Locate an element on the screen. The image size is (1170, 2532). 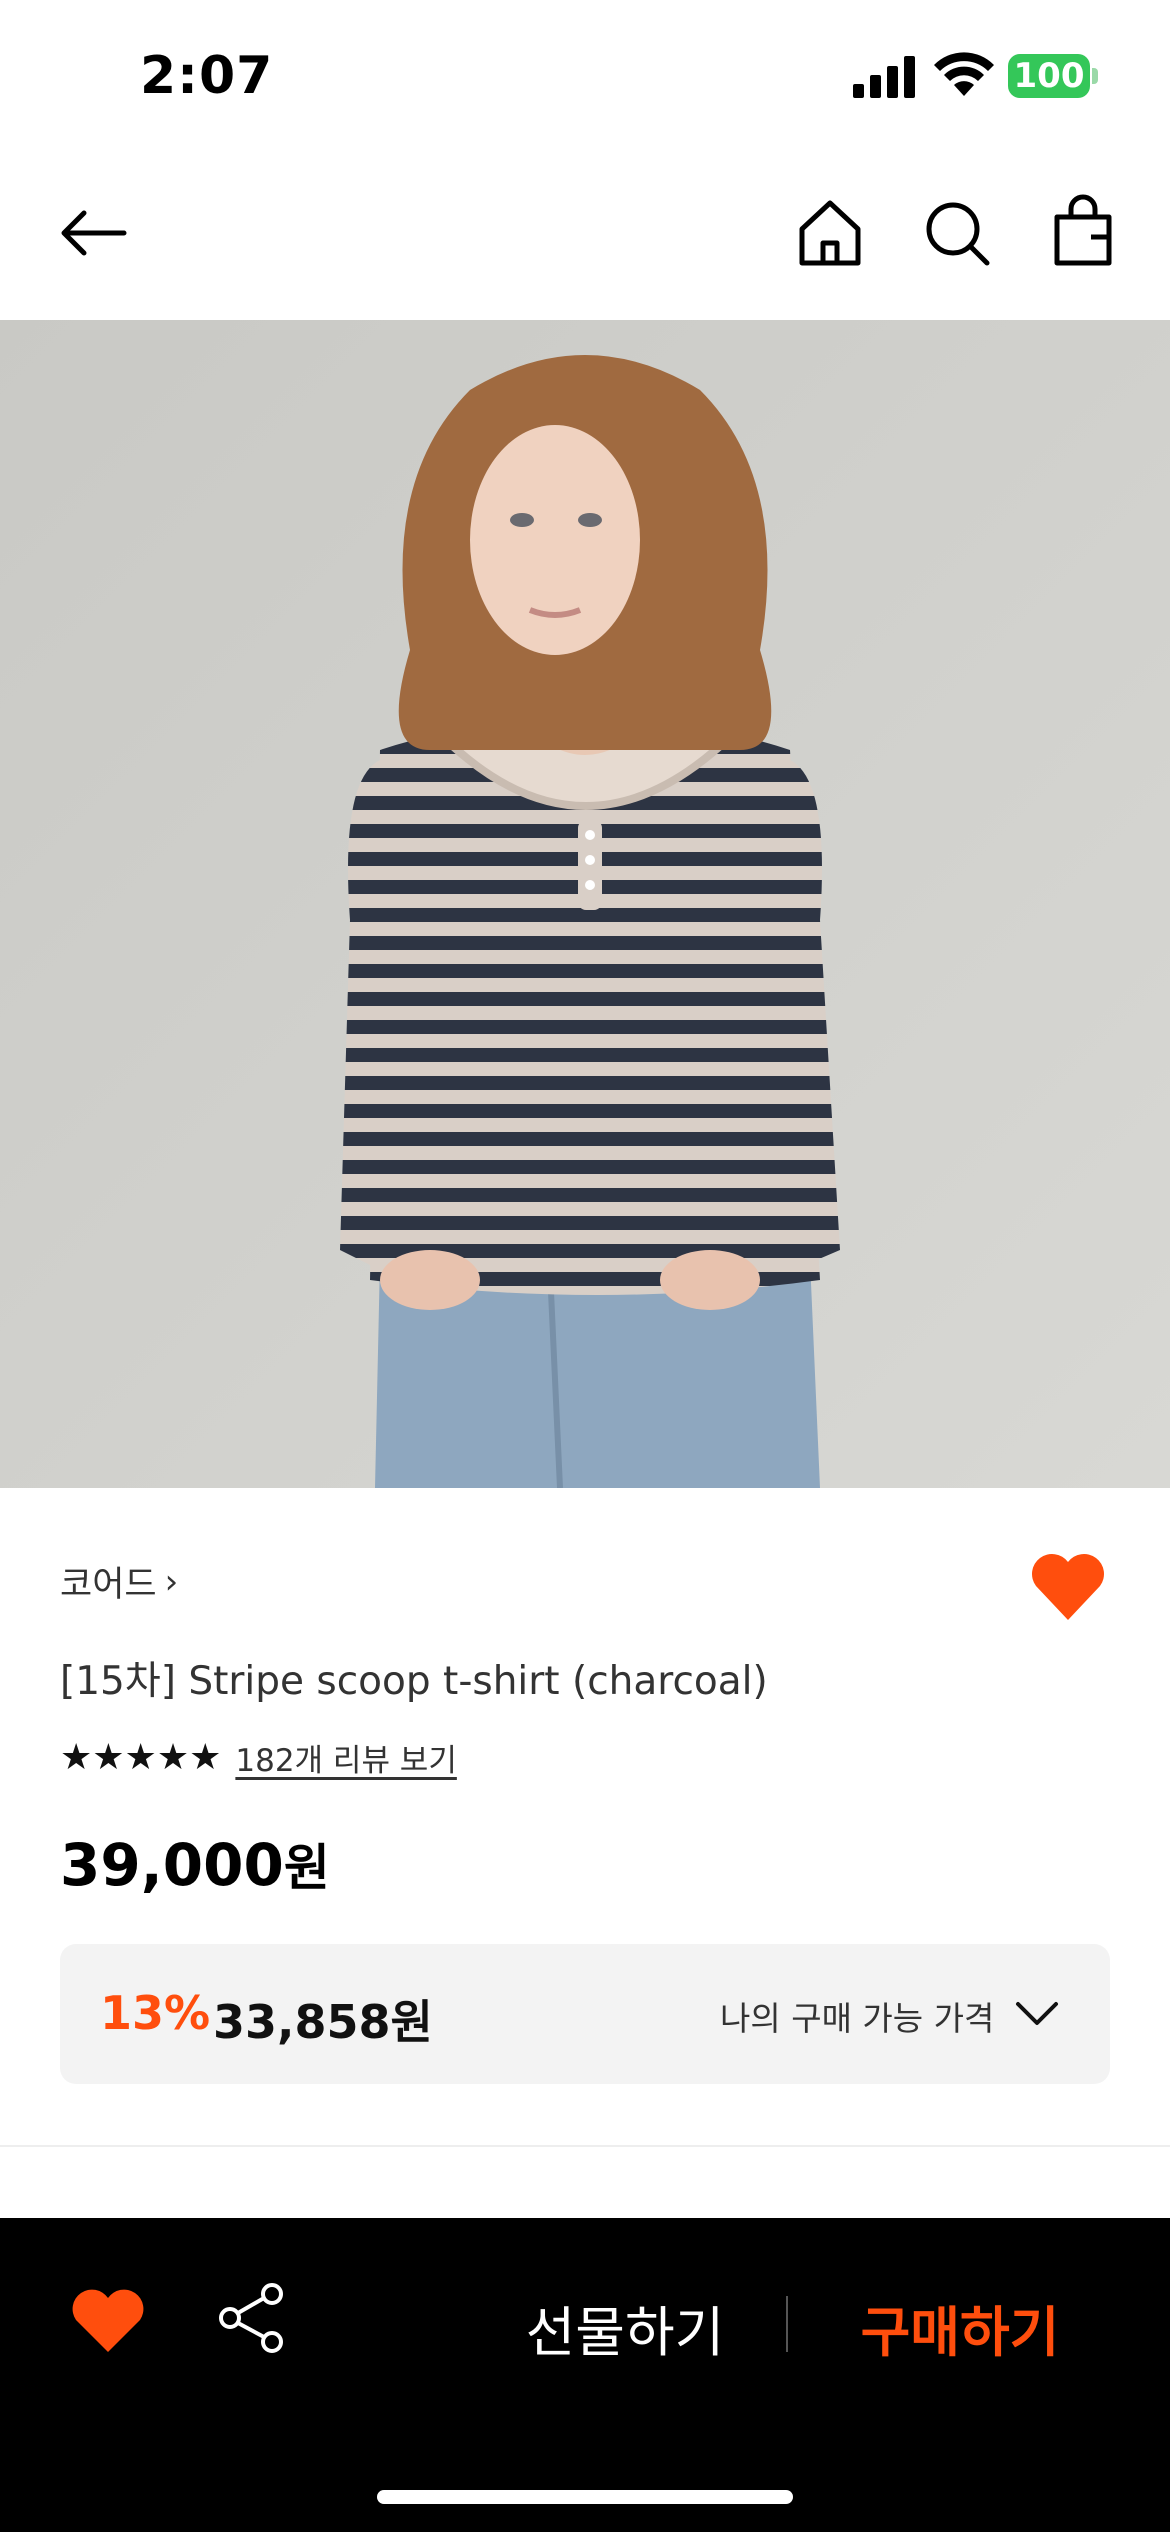
cellular-signal-icon is located at coordinates (884, 77).